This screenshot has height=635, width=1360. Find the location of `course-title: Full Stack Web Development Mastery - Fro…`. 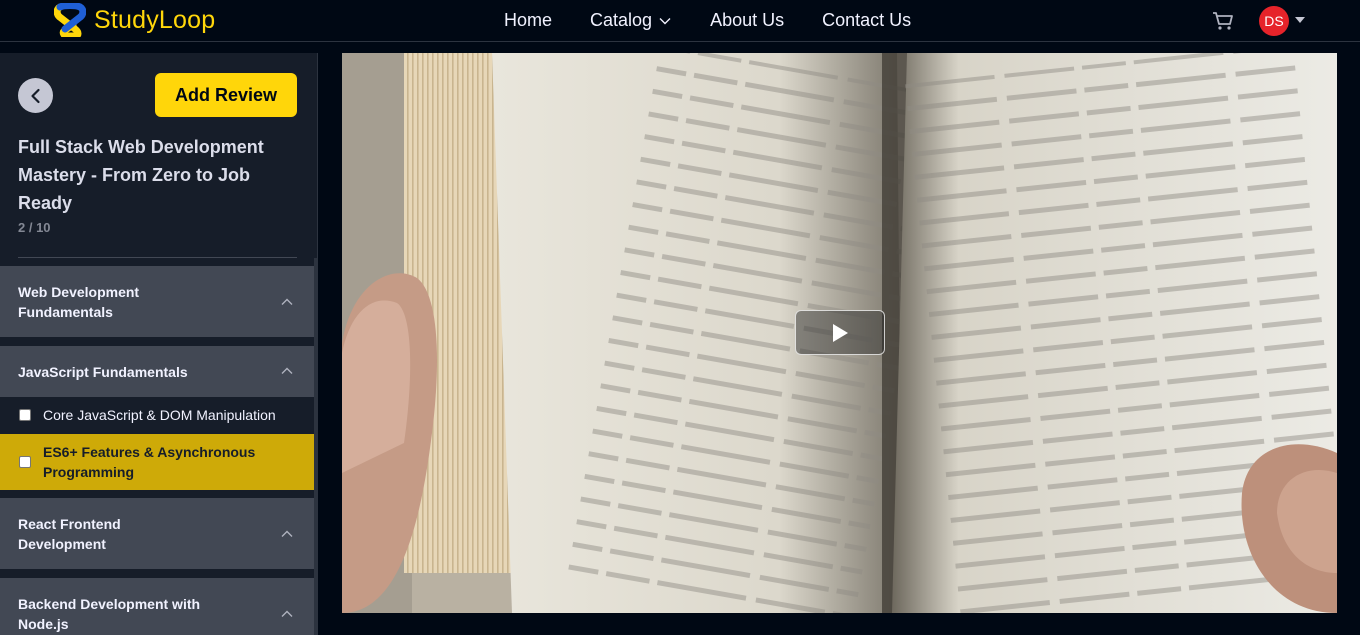

course-title: Full Stack Web Development Mastery - Fro… is located at coordinates (141, 175).